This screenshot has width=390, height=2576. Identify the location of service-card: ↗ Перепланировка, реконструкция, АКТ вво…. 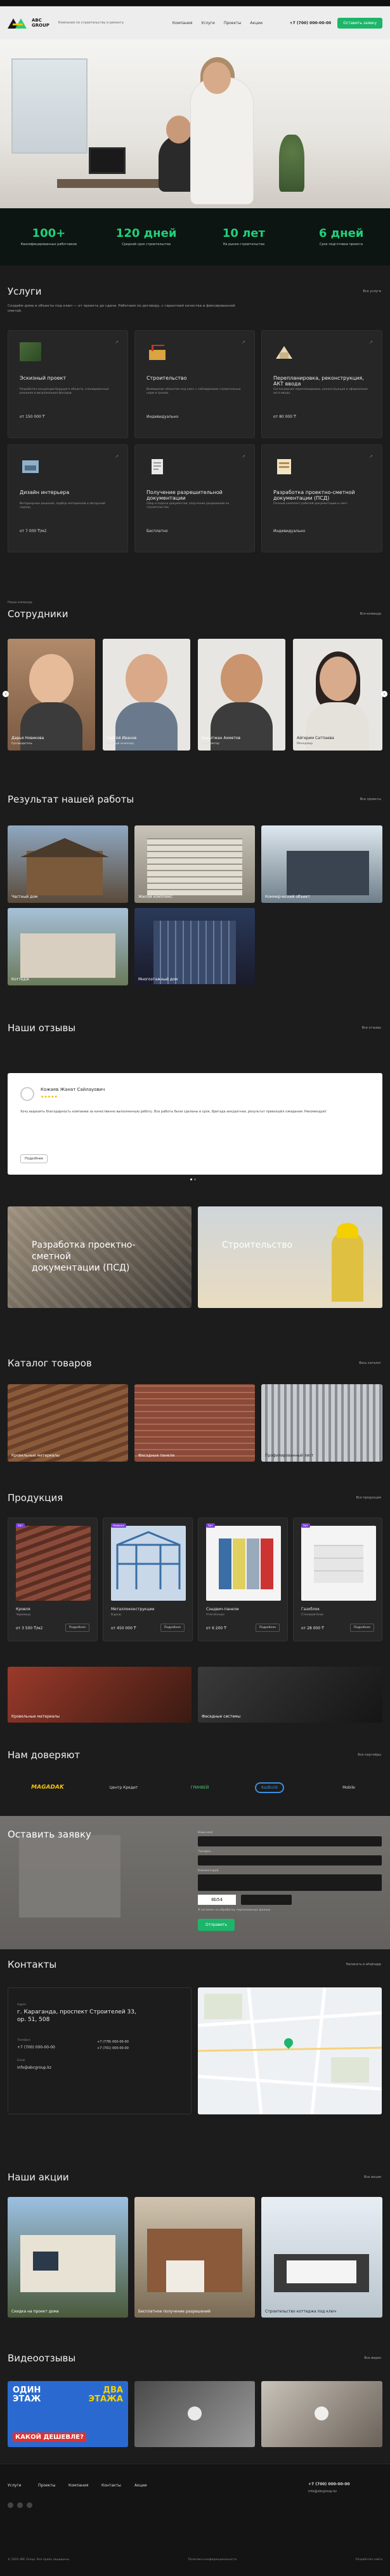
(321, 384).